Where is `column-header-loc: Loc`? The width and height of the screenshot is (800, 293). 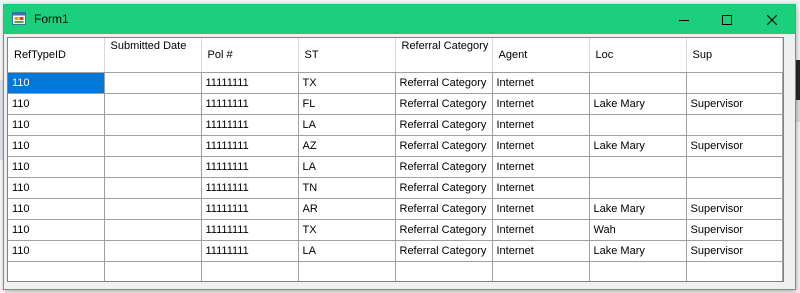 column-header-loc: Loc is located at coordinates (638, 55).